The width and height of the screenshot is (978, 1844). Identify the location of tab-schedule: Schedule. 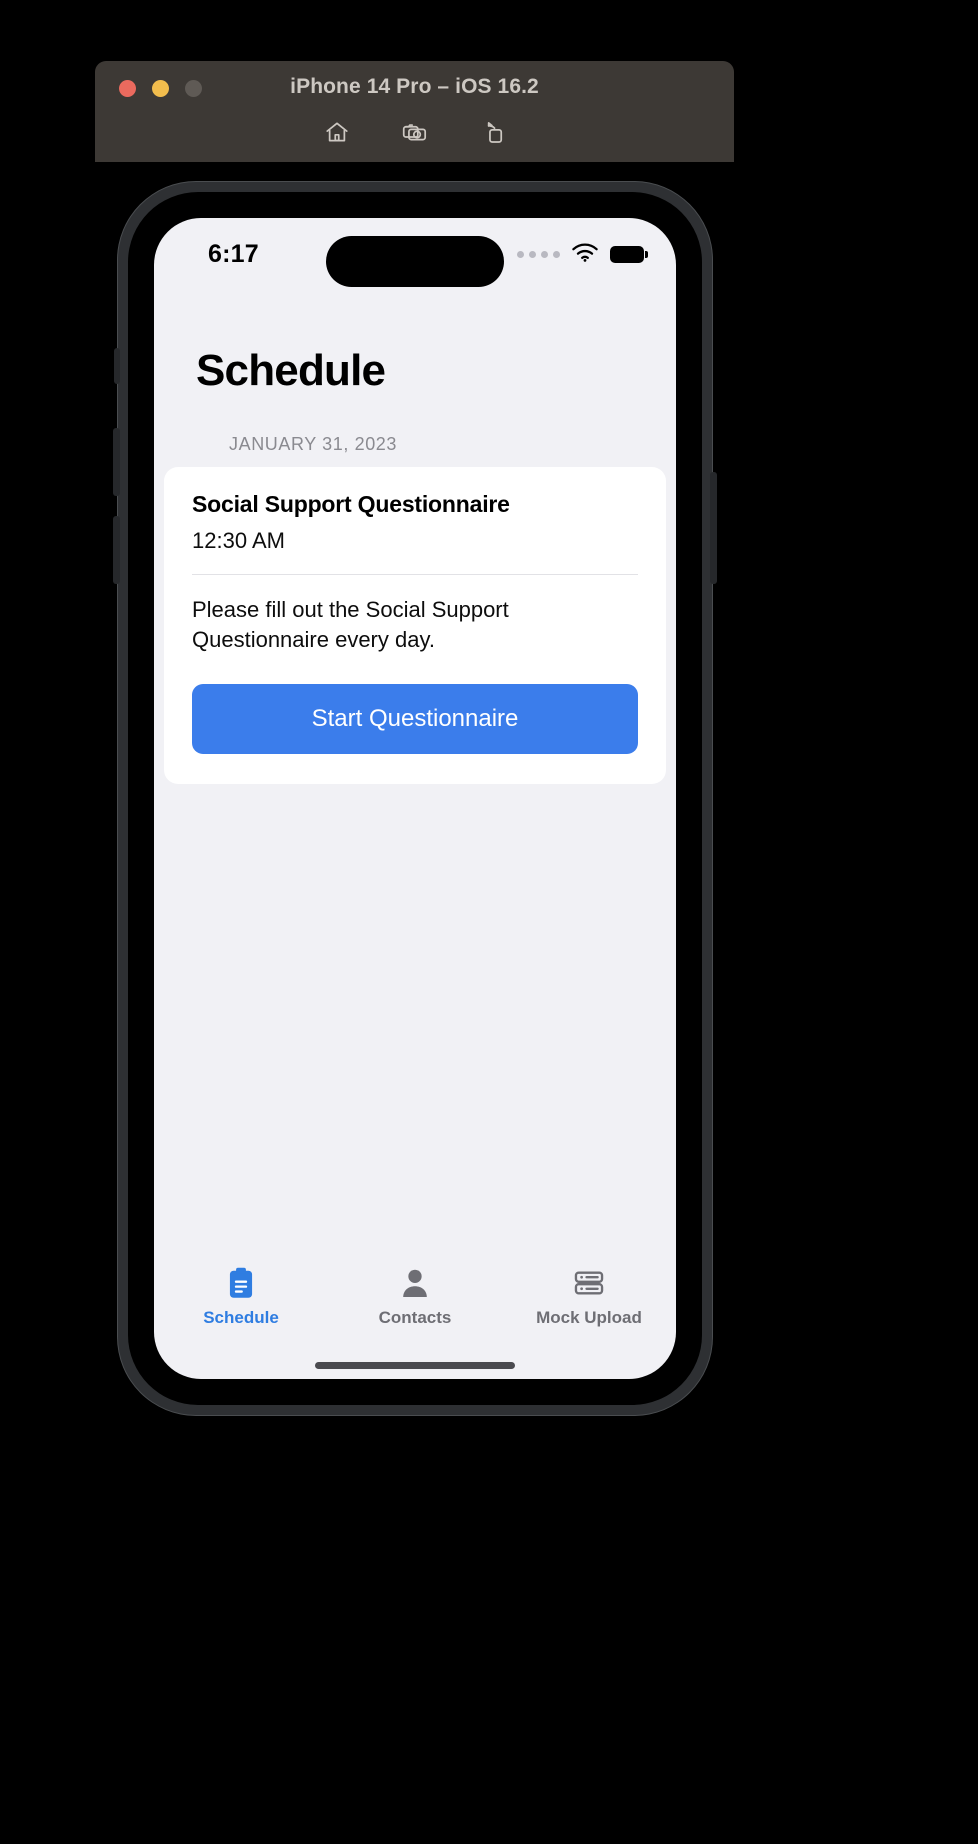
(241, 1297).